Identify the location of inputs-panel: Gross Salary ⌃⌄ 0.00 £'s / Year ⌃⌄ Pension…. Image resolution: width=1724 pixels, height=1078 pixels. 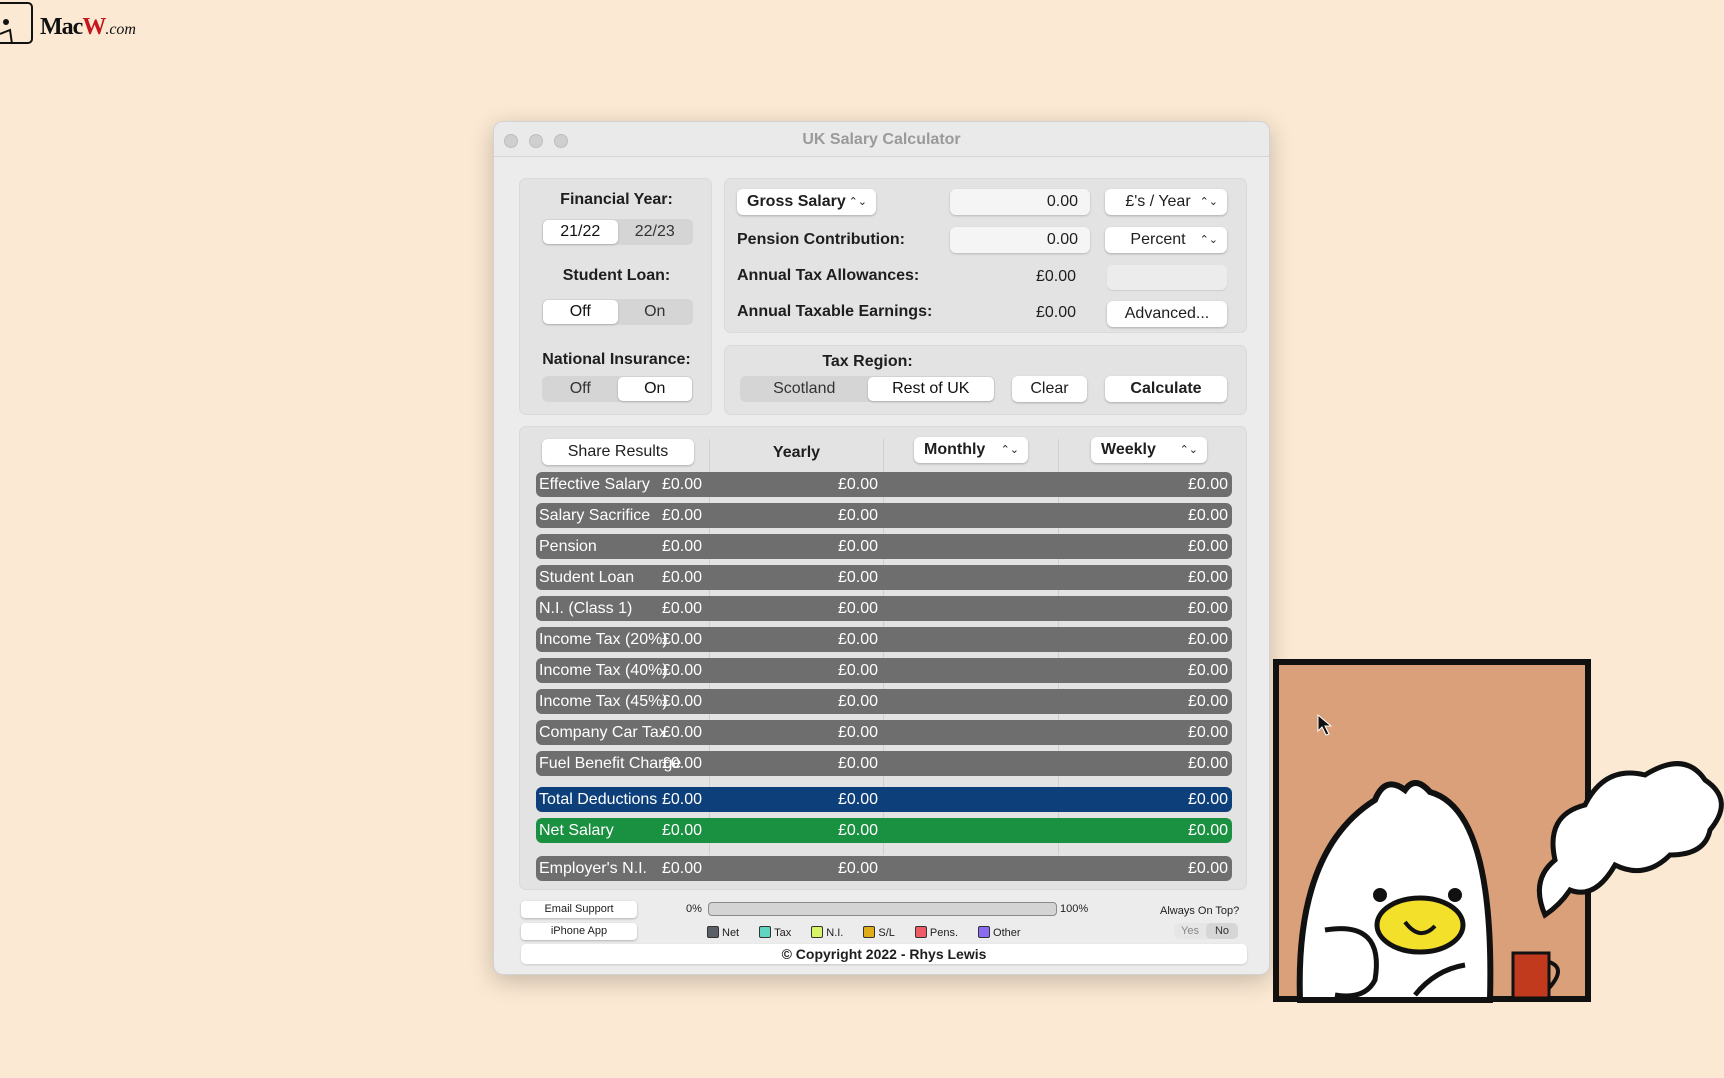
(985, 255).